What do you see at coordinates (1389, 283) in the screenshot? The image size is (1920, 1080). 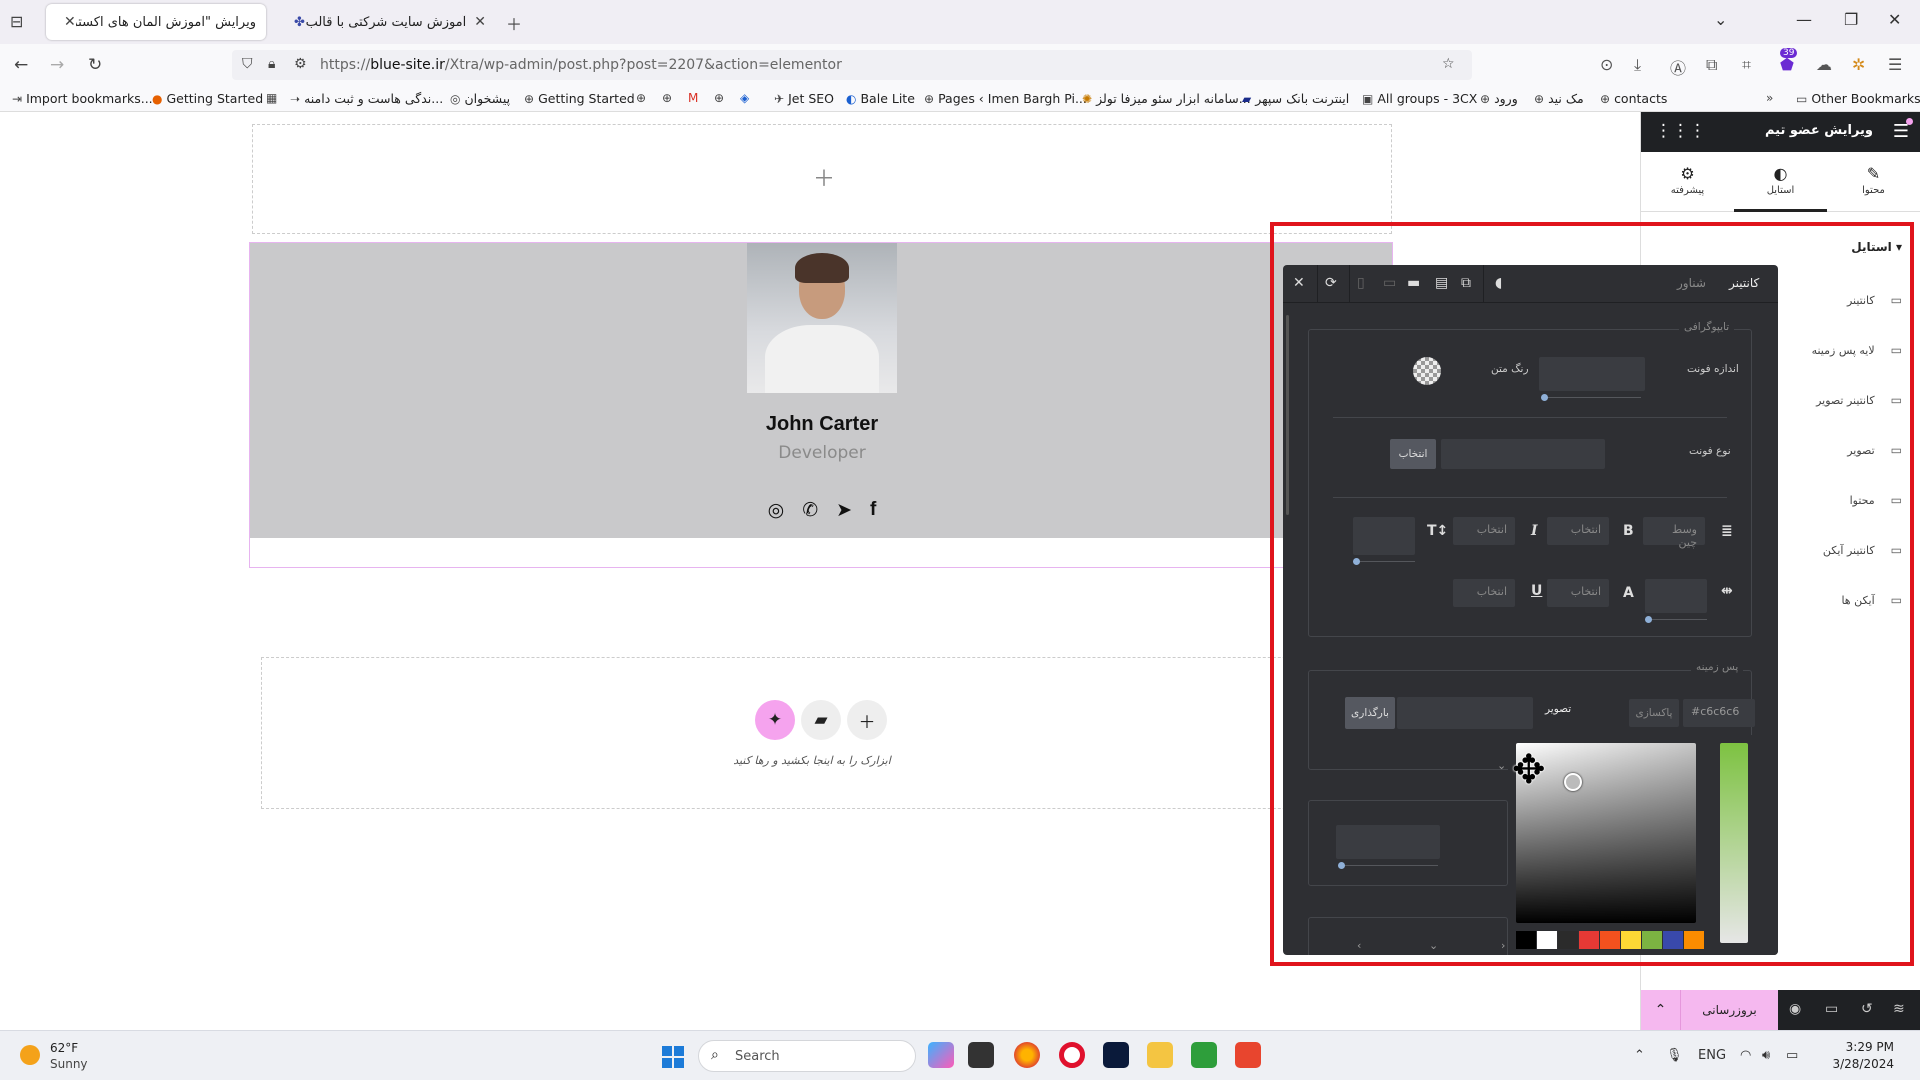 I see `tablet-icon: ▭` at bounding box center [1389, 283].